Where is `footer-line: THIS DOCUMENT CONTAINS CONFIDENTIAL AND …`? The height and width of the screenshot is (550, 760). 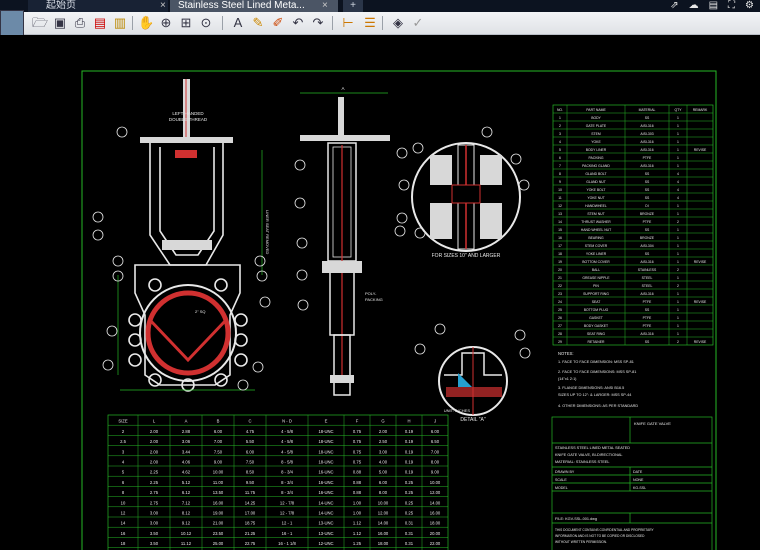 footer-line: THIS DOCUMENT CONTAINS CONFIDENTIAL AND … is located at coordinates (605, 530).